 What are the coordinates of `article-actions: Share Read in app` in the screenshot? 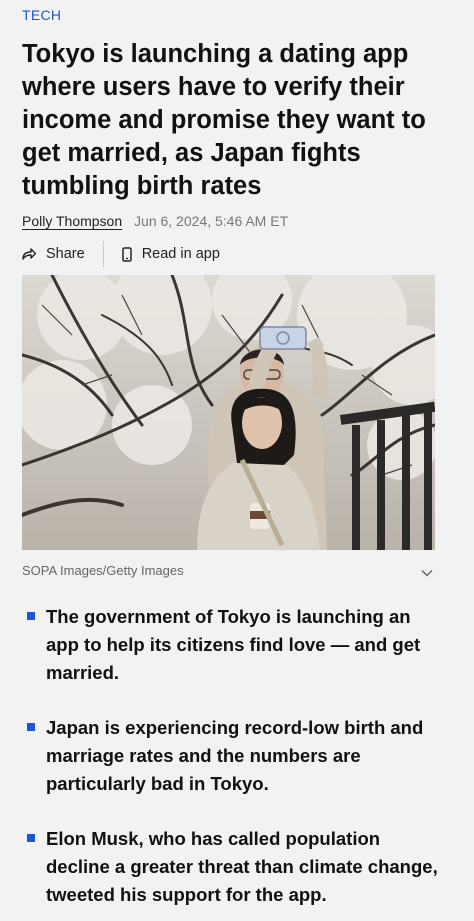 It's located at (121, 254).